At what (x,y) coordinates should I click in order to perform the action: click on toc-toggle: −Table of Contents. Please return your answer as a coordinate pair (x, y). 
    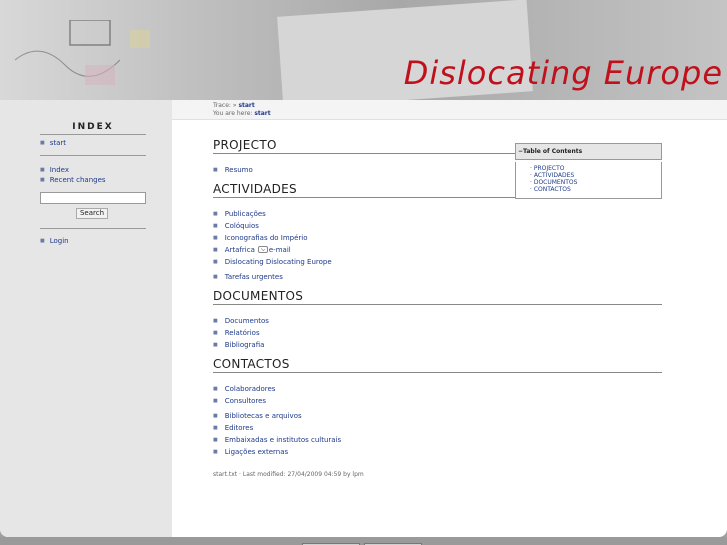
    Looking at the image, I should click on (588, 151).